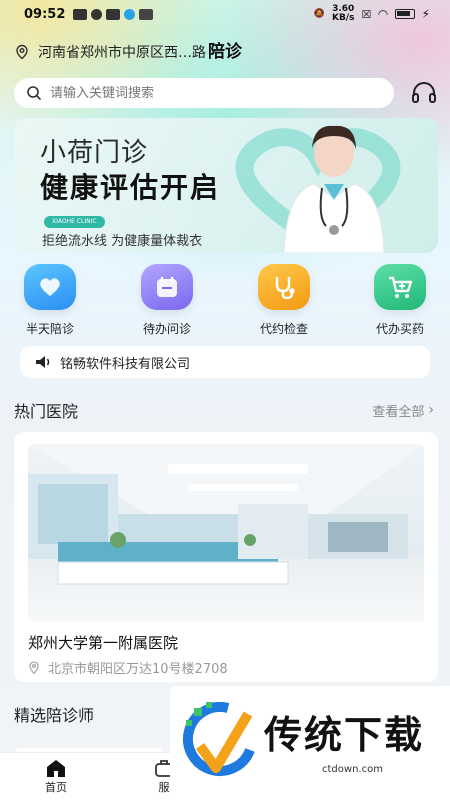 The image size is (450, 800). What do you see at coordinates (166, 329) in the screenshot?
I see `service-label: 待办问诊` at bounding box center [166, 329].